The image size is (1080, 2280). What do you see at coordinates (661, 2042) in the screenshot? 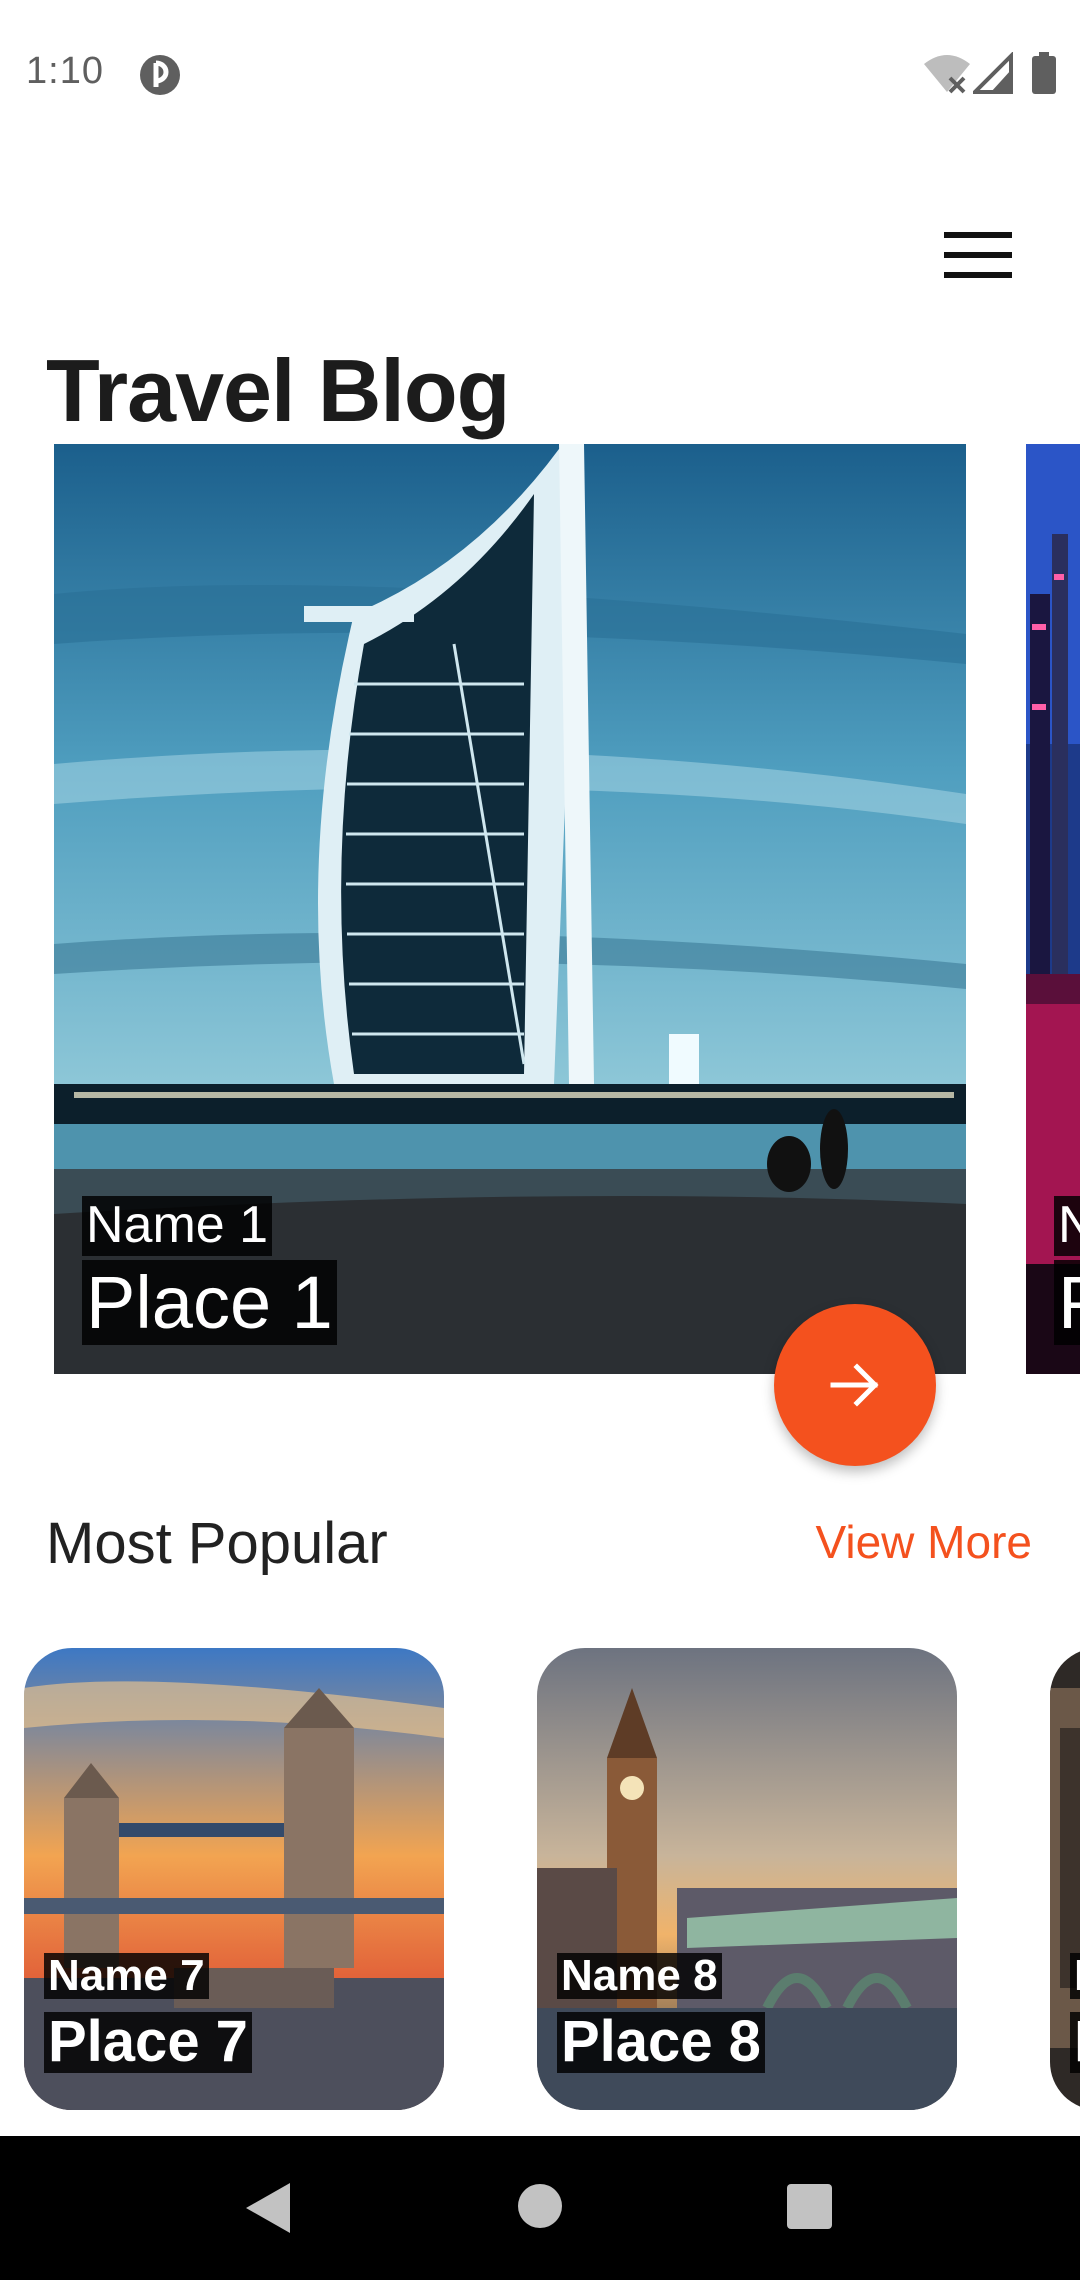
I see `popular-place-8: Place 8` at bounding box center [661, 2042].